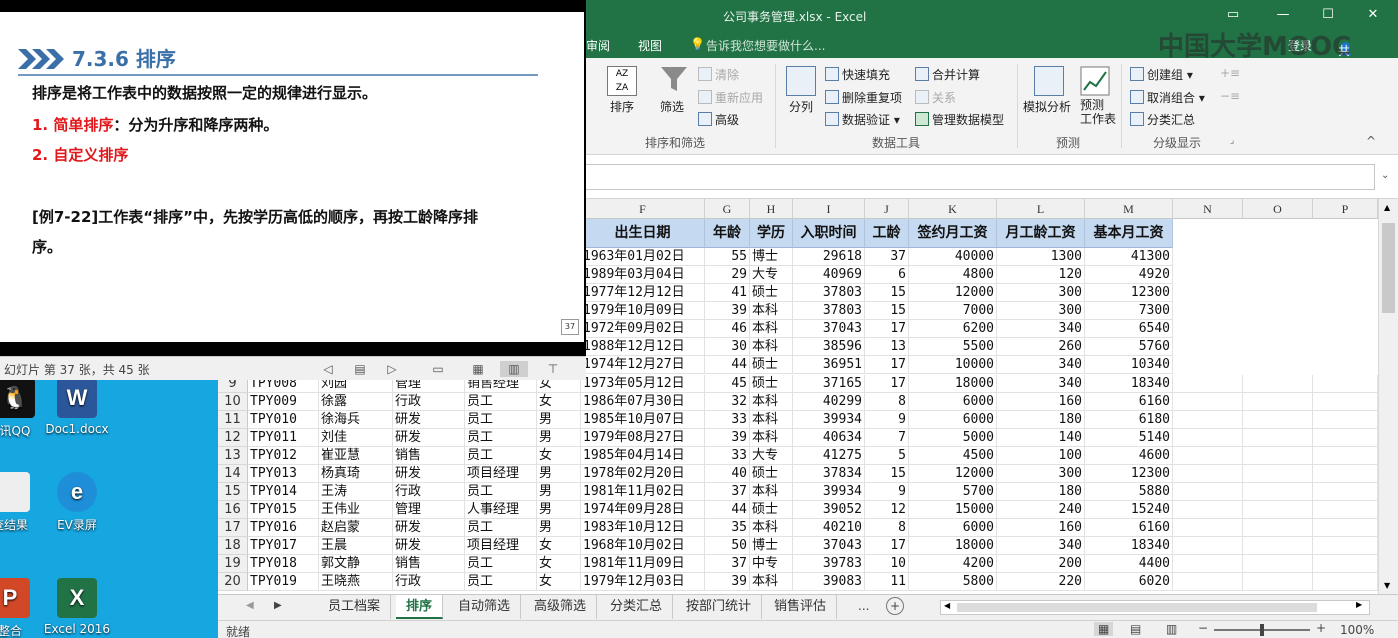 This screenshot has height=638, width=1398. I want to click on table-cell: 5000, so click(953, 438).